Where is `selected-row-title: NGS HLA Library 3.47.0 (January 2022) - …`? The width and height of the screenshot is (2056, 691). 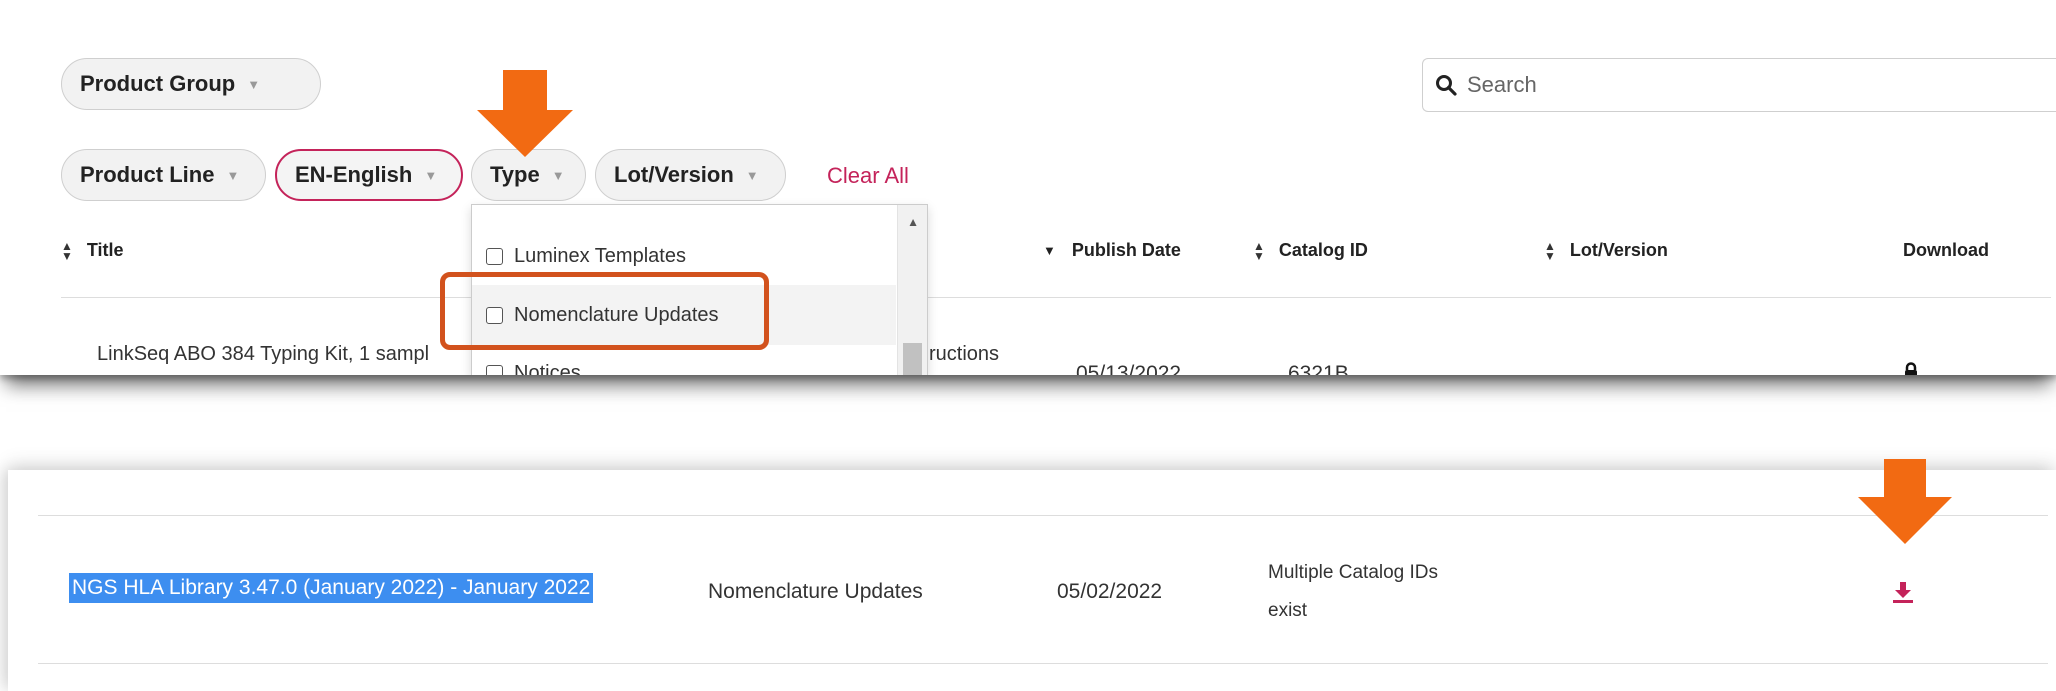
selected-row-title: NGS HLA Library 3.47.0 (January 2022) - … is located at coordinates (331, 588).